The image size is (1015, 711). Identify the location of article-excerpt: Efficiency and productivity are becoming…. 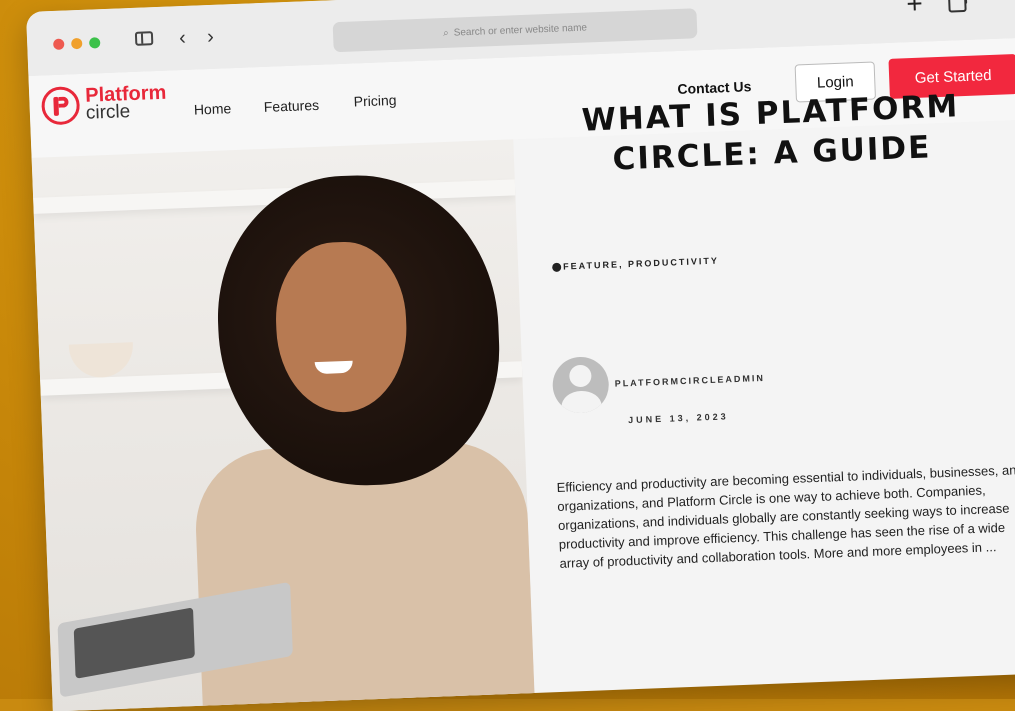
(785, 516).